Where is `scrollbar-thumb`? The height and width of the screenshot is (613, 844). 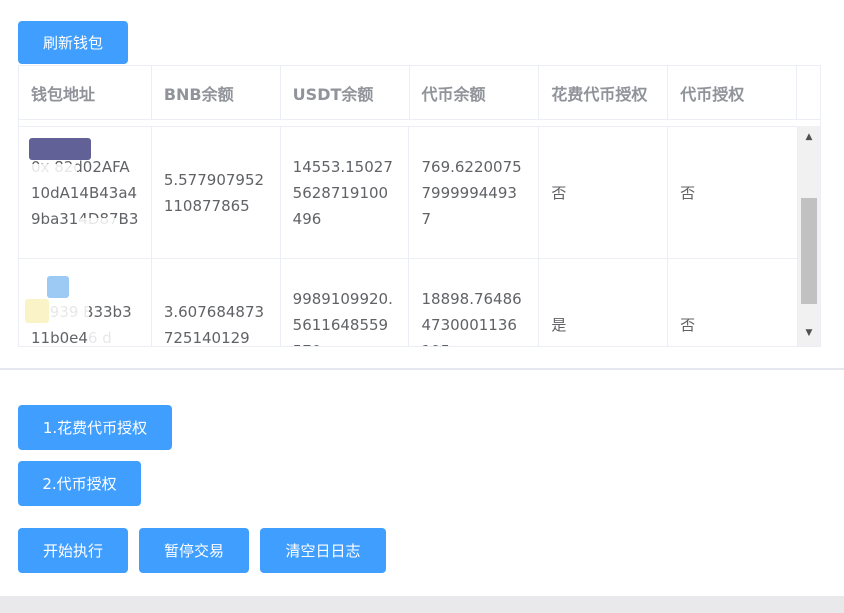 scrollbar-thumb is located at coordinates (809, 251).